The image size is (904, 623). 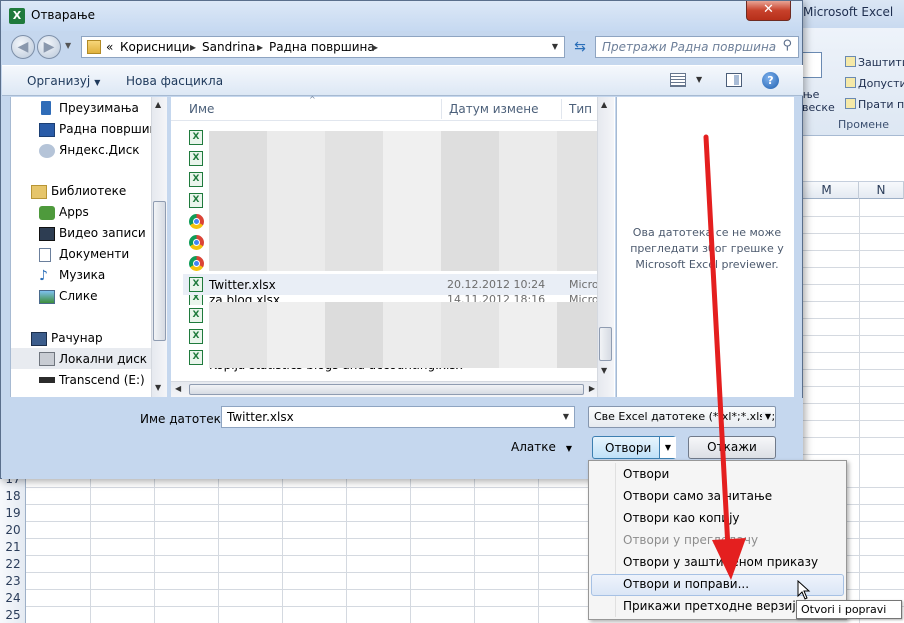 What do you see at coordinates (186, 419) in the screenshot?
I see `filename-label: Име датотеке:` at bounding box center [186, 419].